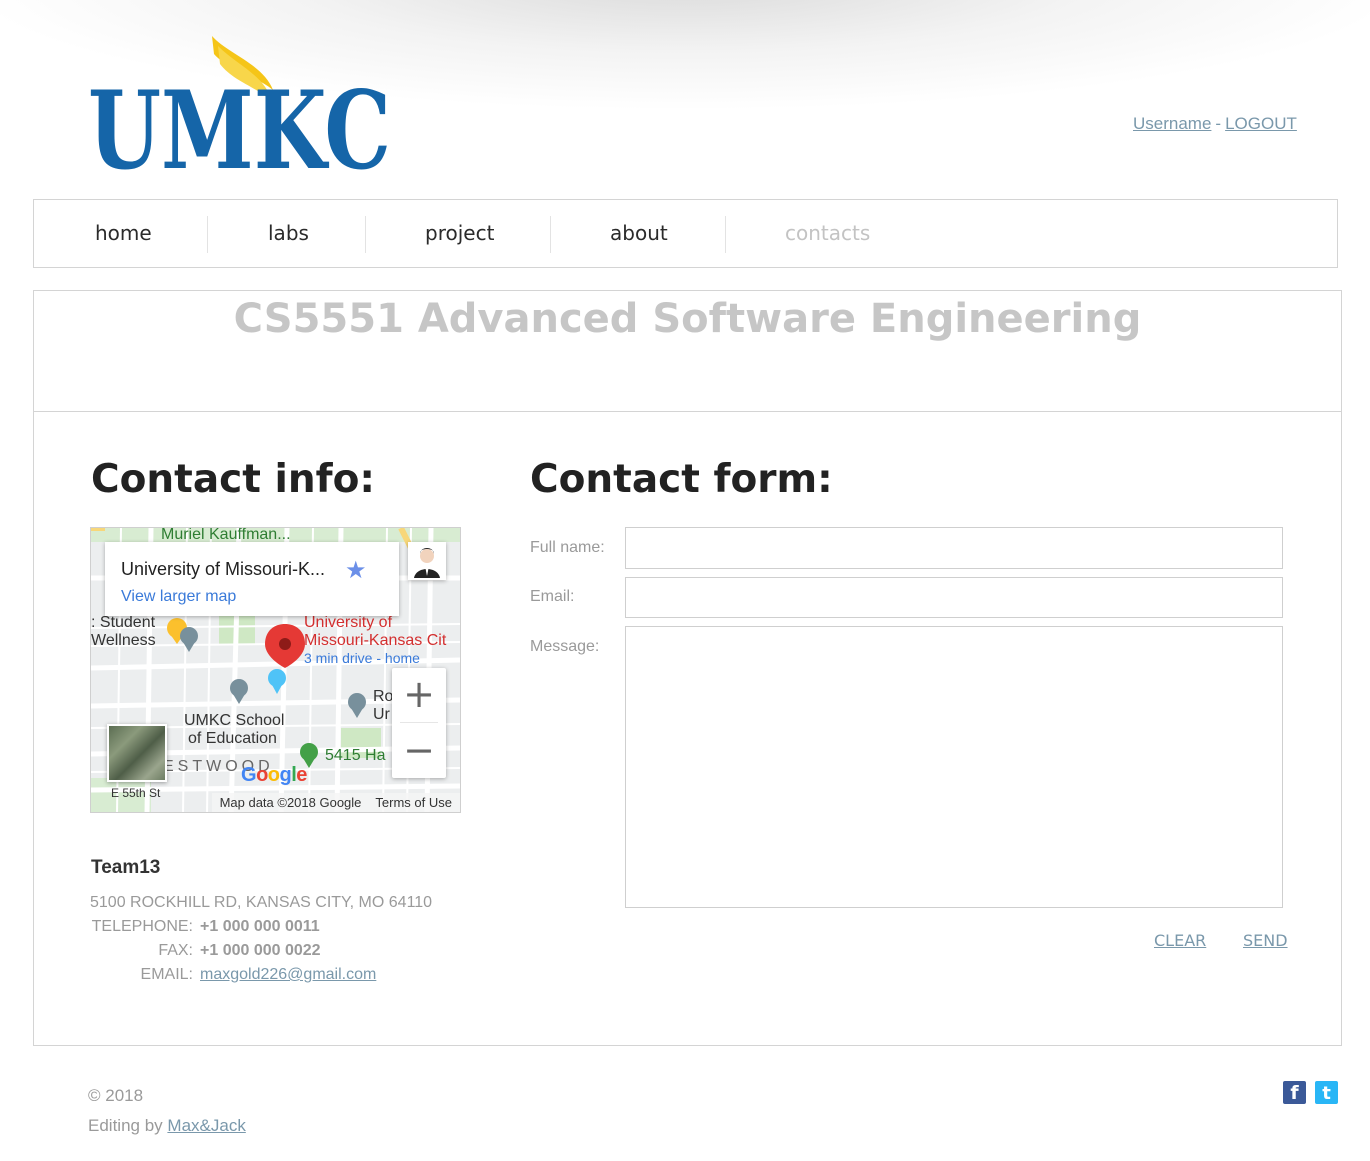  What do you see at coordinates (552, 597) in the screenshot?
I see `email-field-label: Email:` at bounding box center [552, 597].